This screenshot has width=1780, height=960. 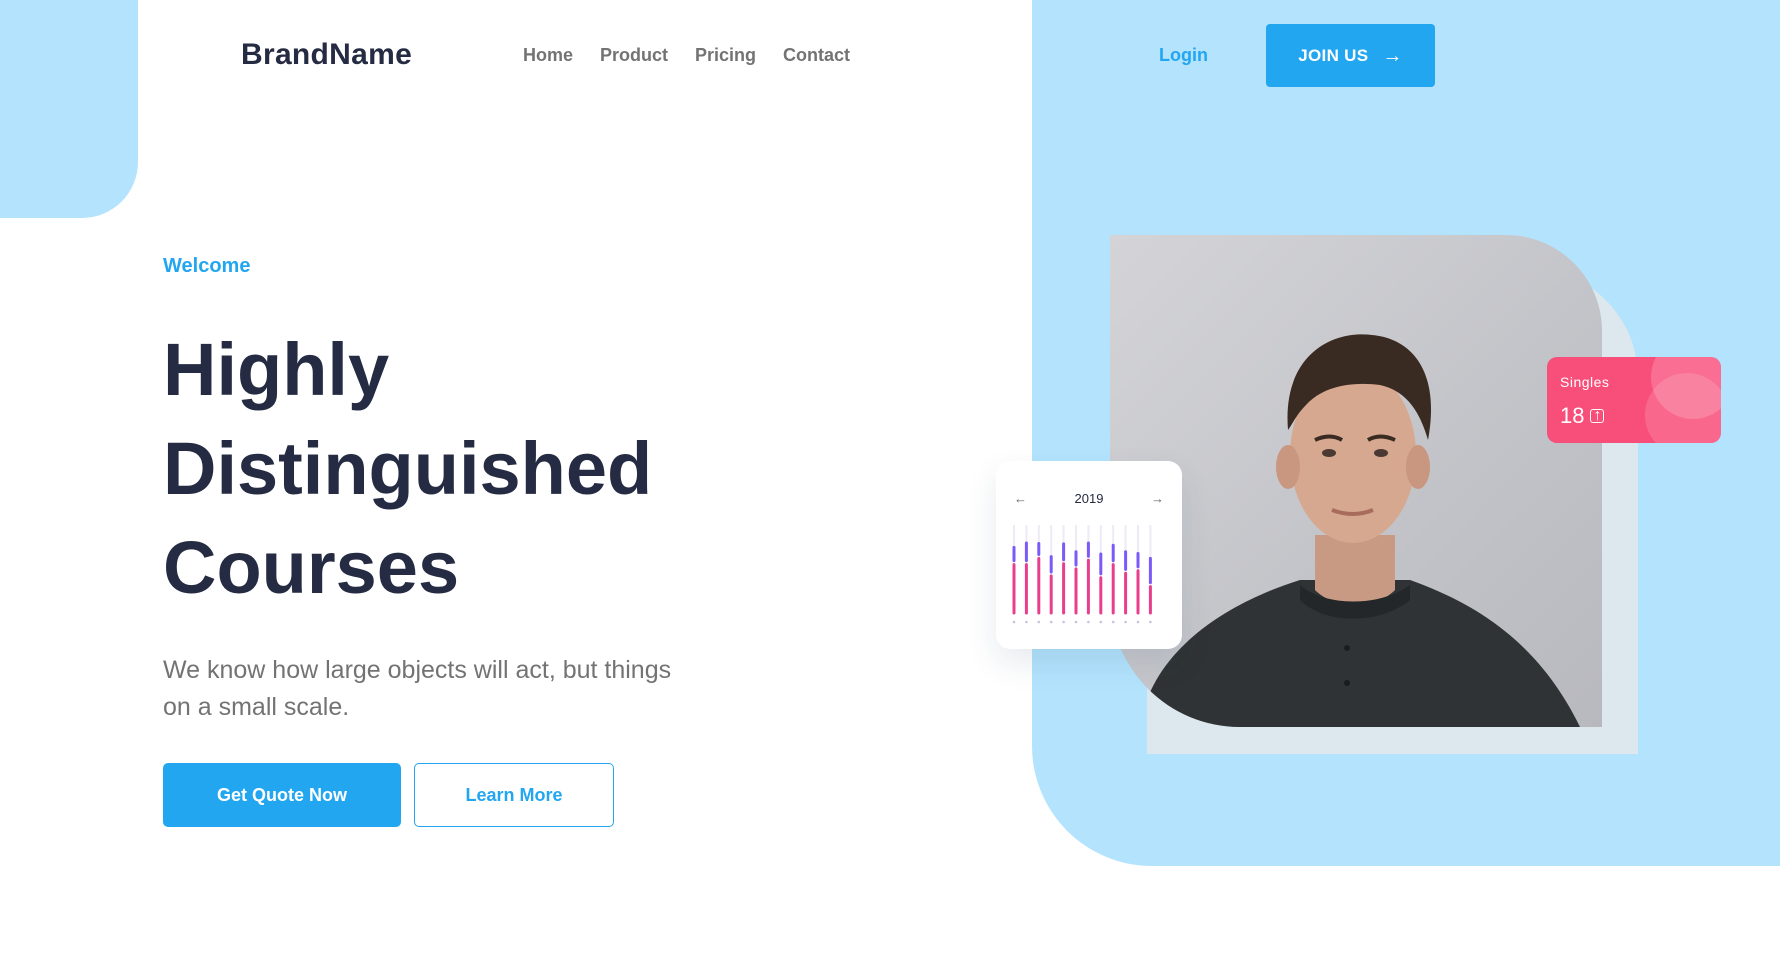 I want to click on singles-value: 18, so click(x=1572, y=415).